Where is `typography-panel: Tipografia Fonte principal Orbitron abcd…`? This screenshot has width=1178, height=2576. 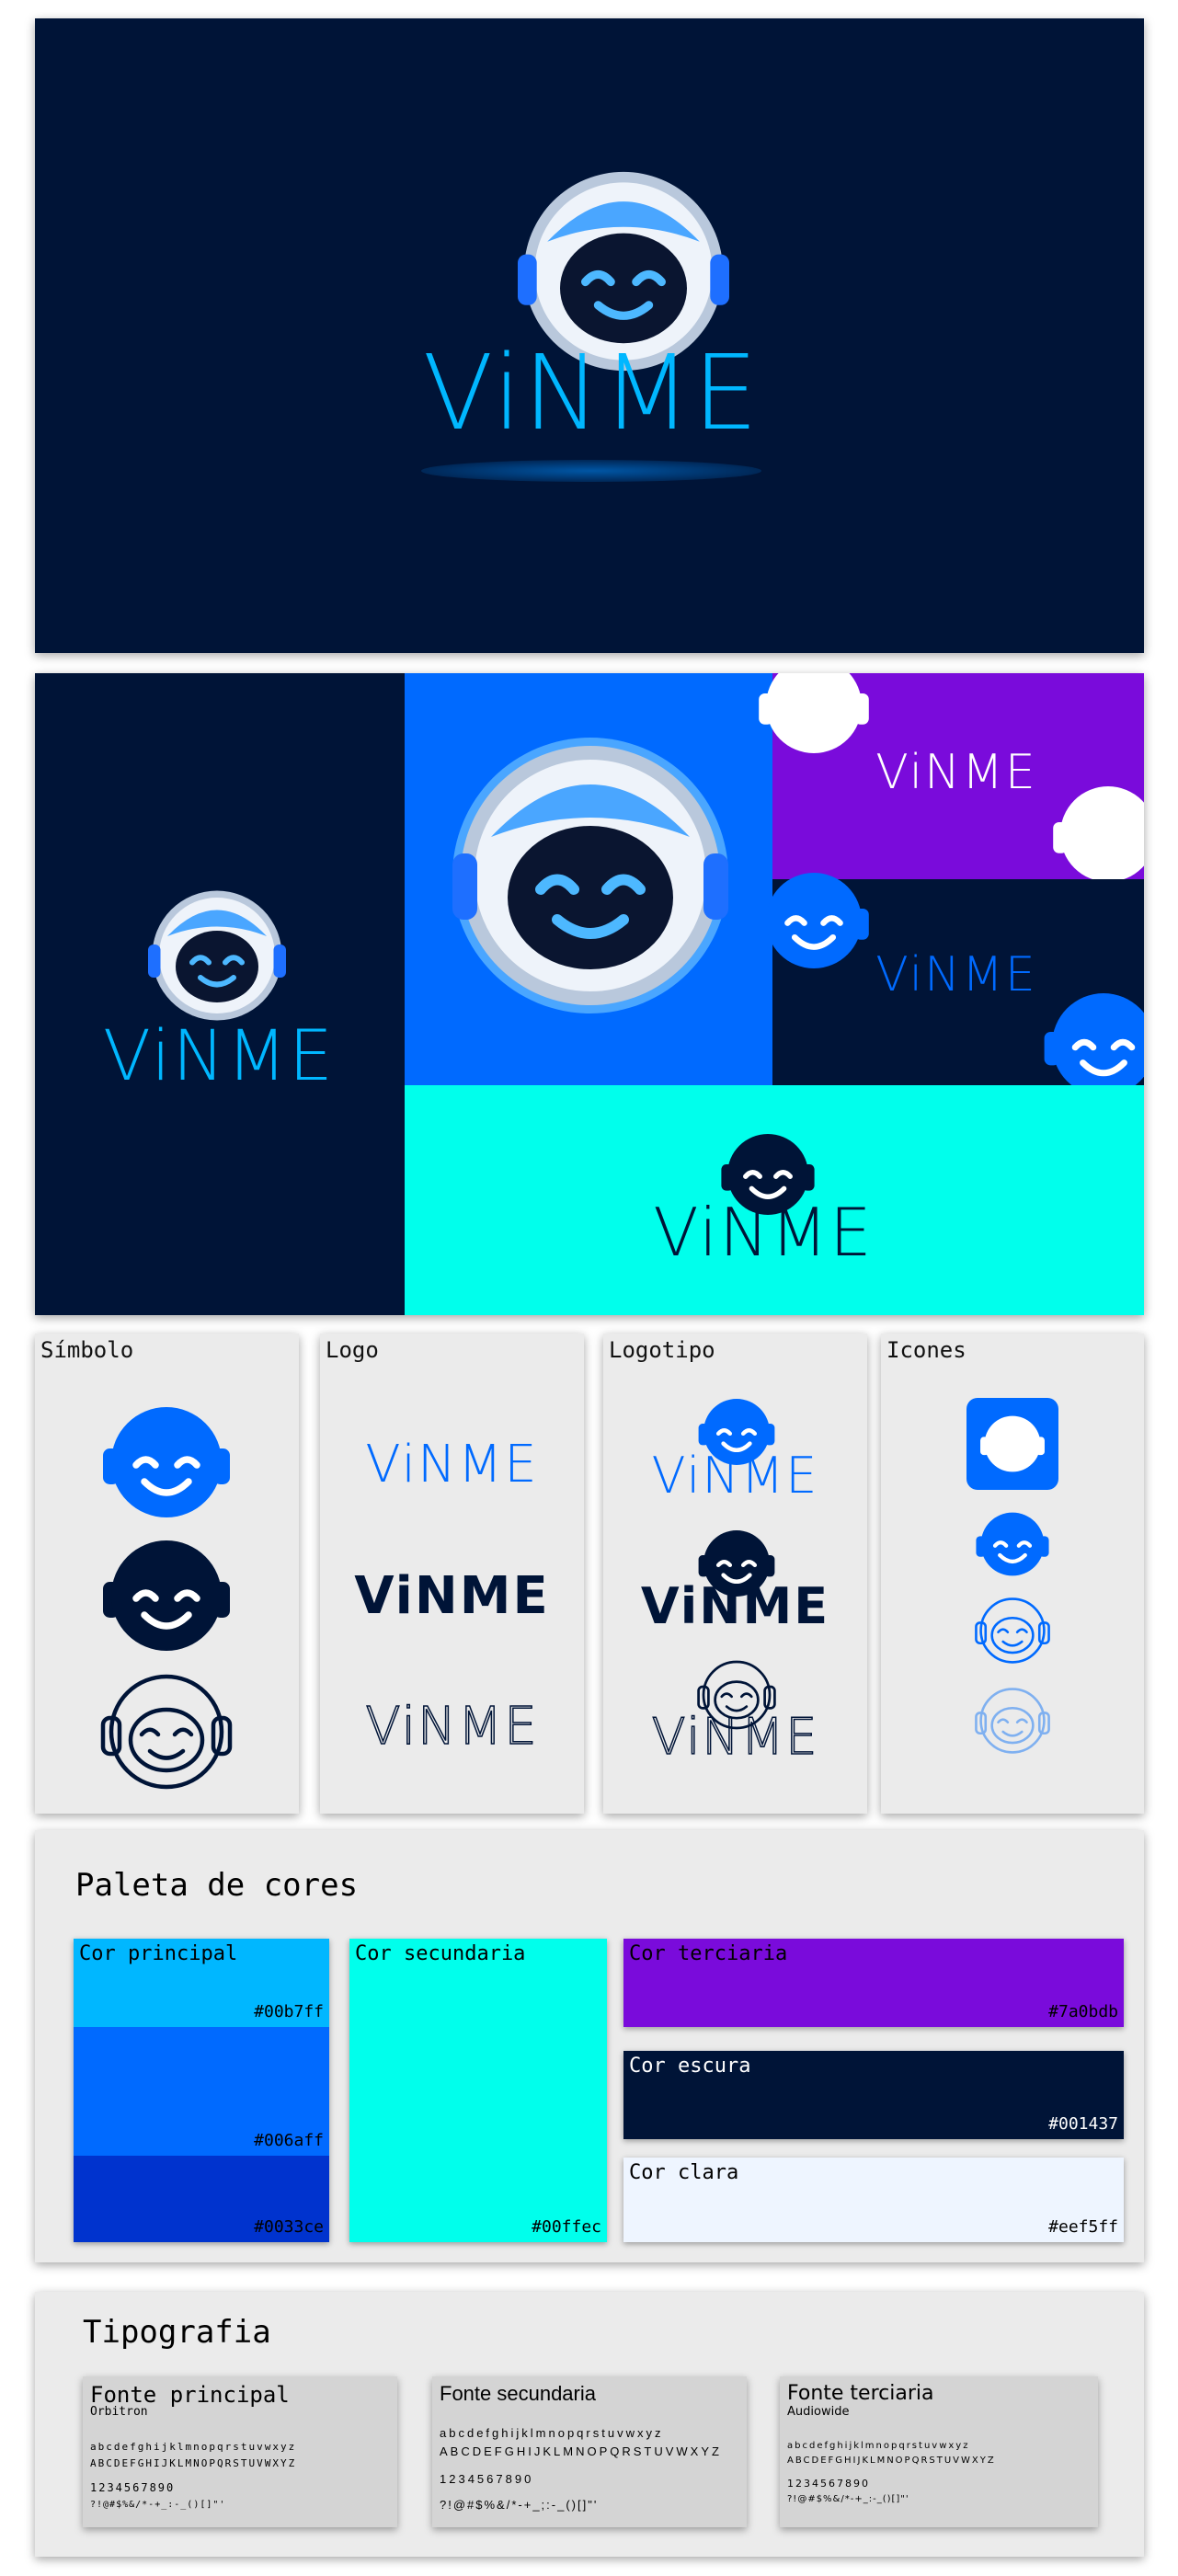
typography-panel: Tipografia Fonte principal Orbitron abcd… is located at coordinates (589, 2425).